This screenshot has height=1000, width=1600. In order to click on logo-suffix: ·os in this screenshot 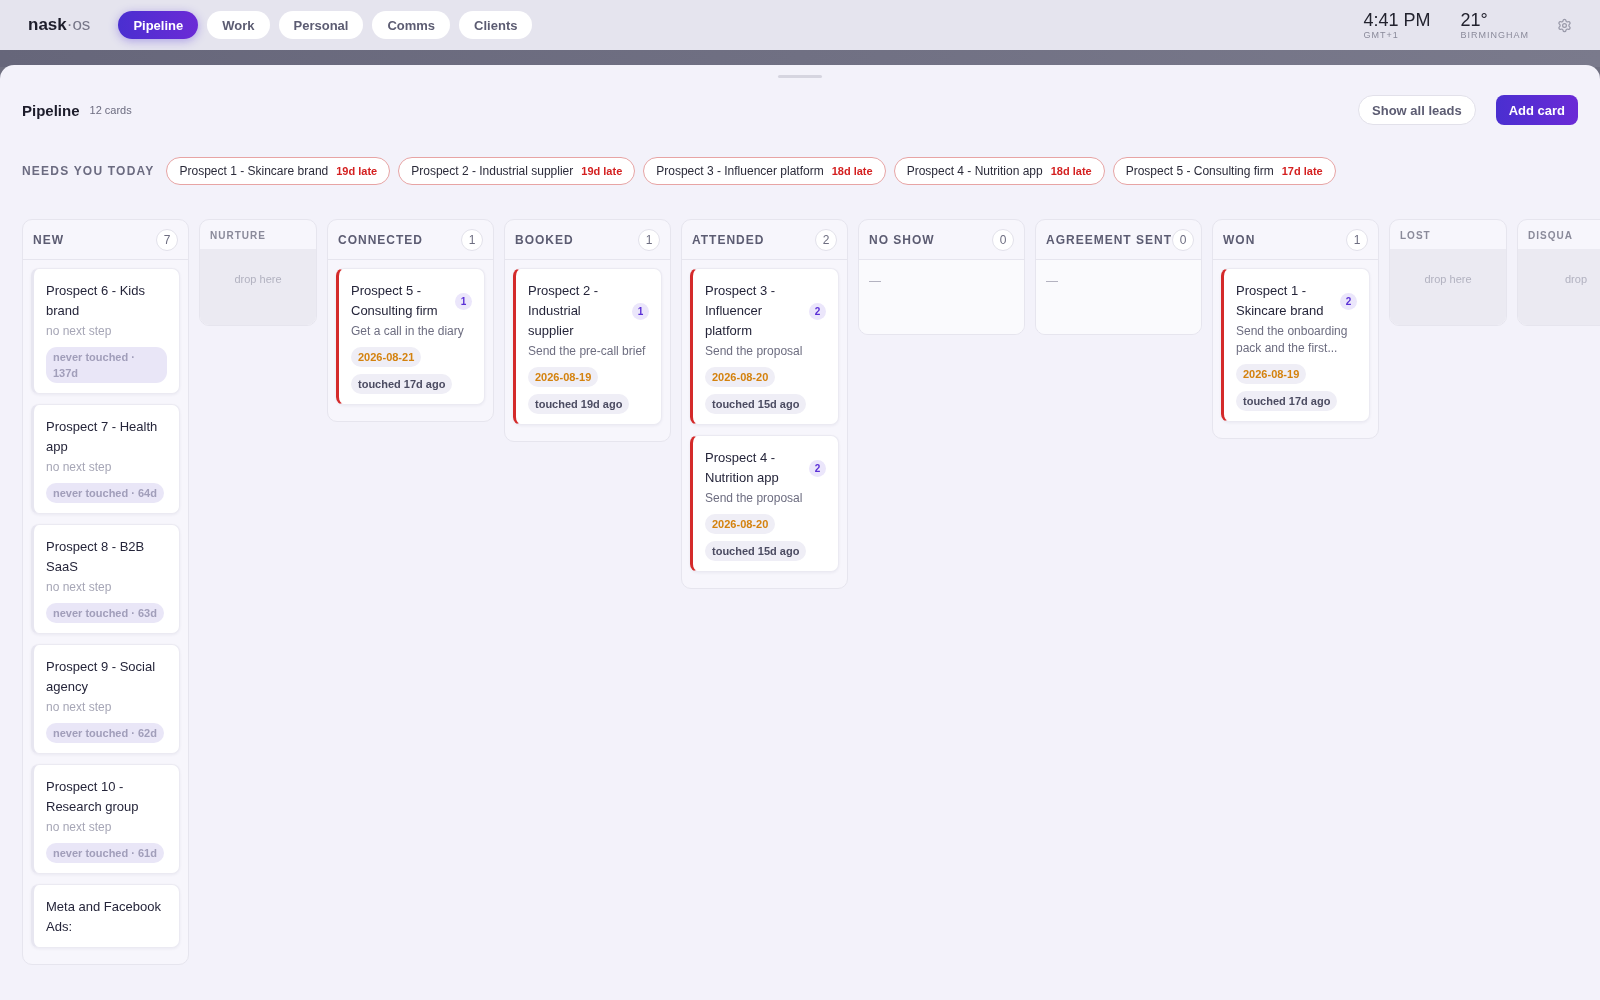, I will do `click(78, 25)`.